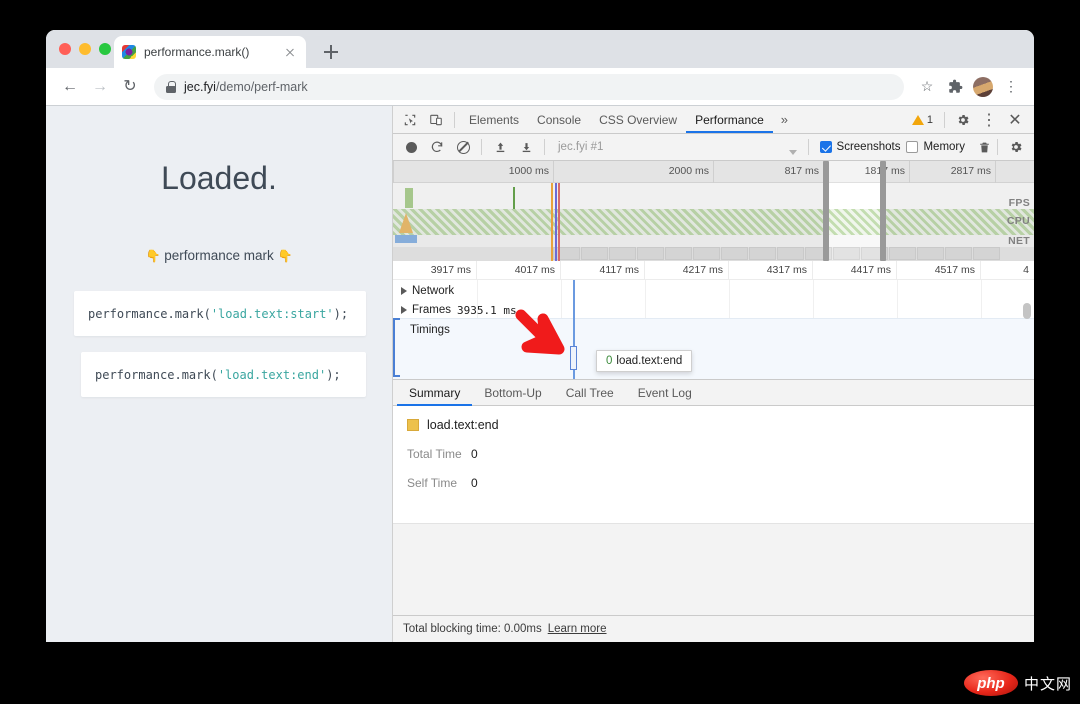  Describe the element at coordinates (729, 119) in the screenshot. I see `tab-performance: Performance` at that location.